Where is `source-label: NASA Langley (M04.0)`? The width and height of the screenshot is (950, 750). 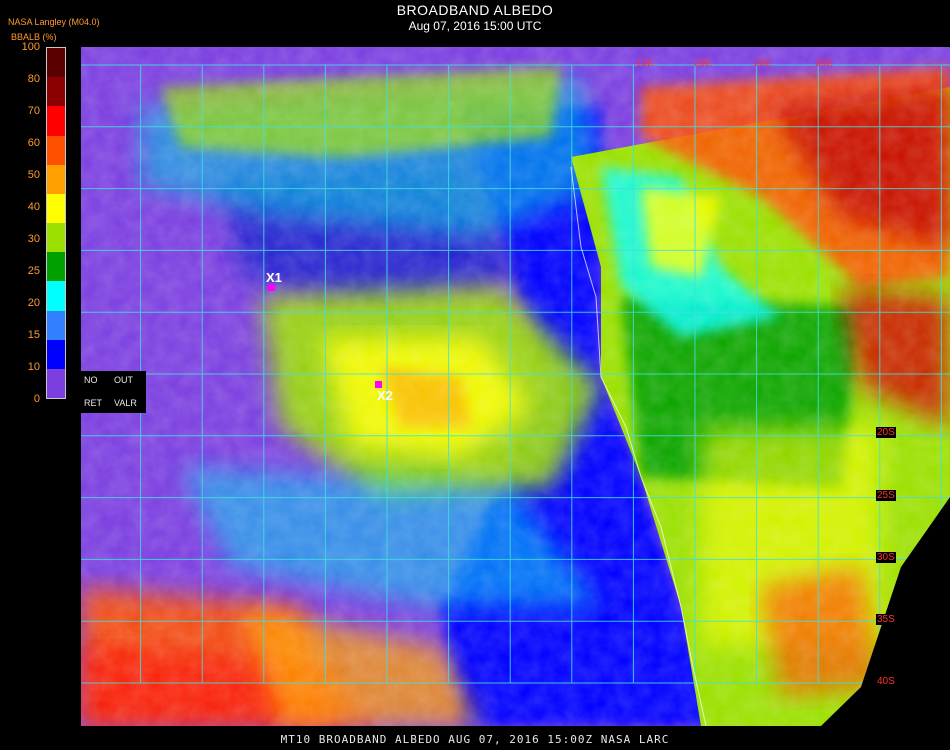 source-label: NASA Langley (M04.0) is located at coordinates (54, 22).